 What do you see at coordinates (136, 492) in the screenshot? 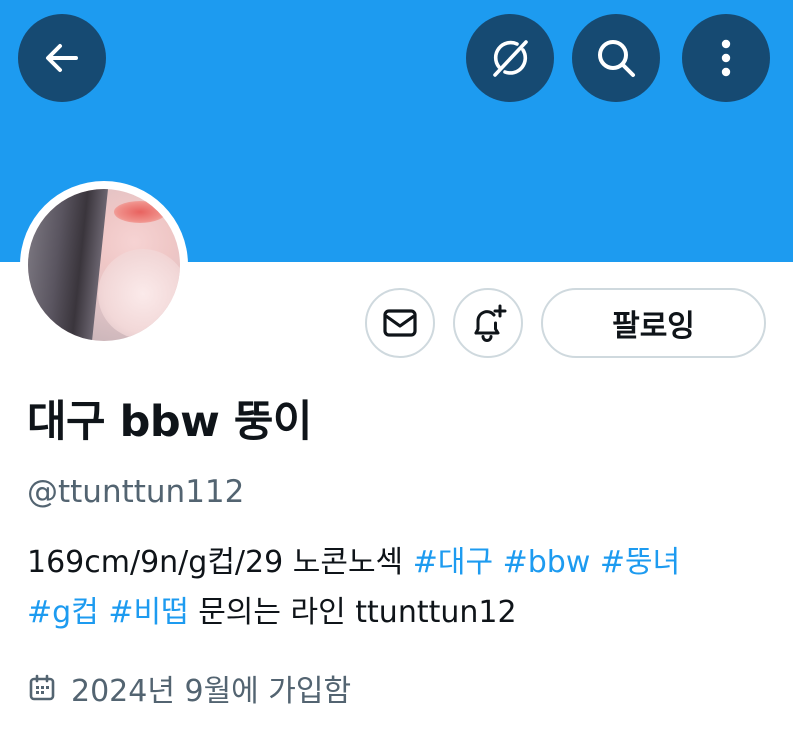
I see `user-handle: @ttunttun112` at bounding box center [136, 492].